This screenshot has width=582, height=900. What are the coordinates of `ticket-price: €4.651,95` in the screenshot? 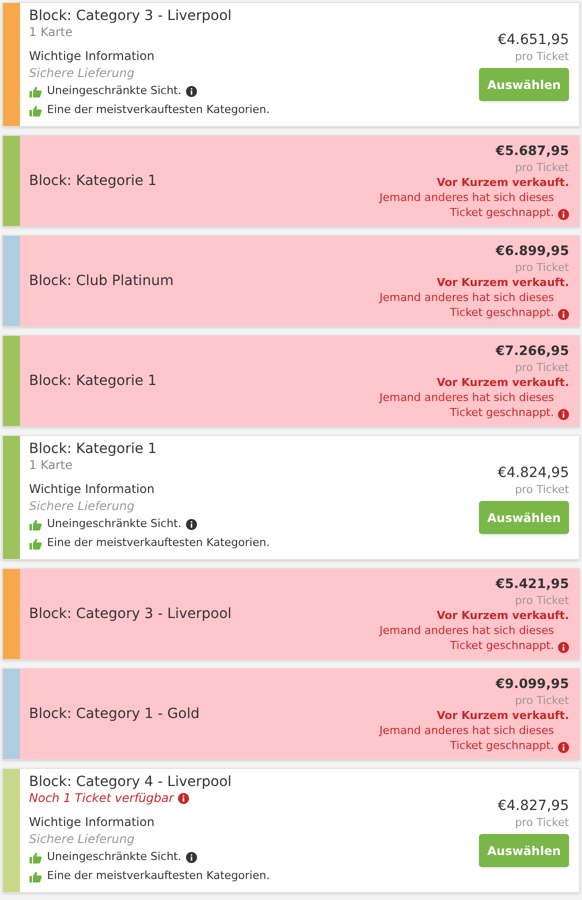 It's located at (533, 40).